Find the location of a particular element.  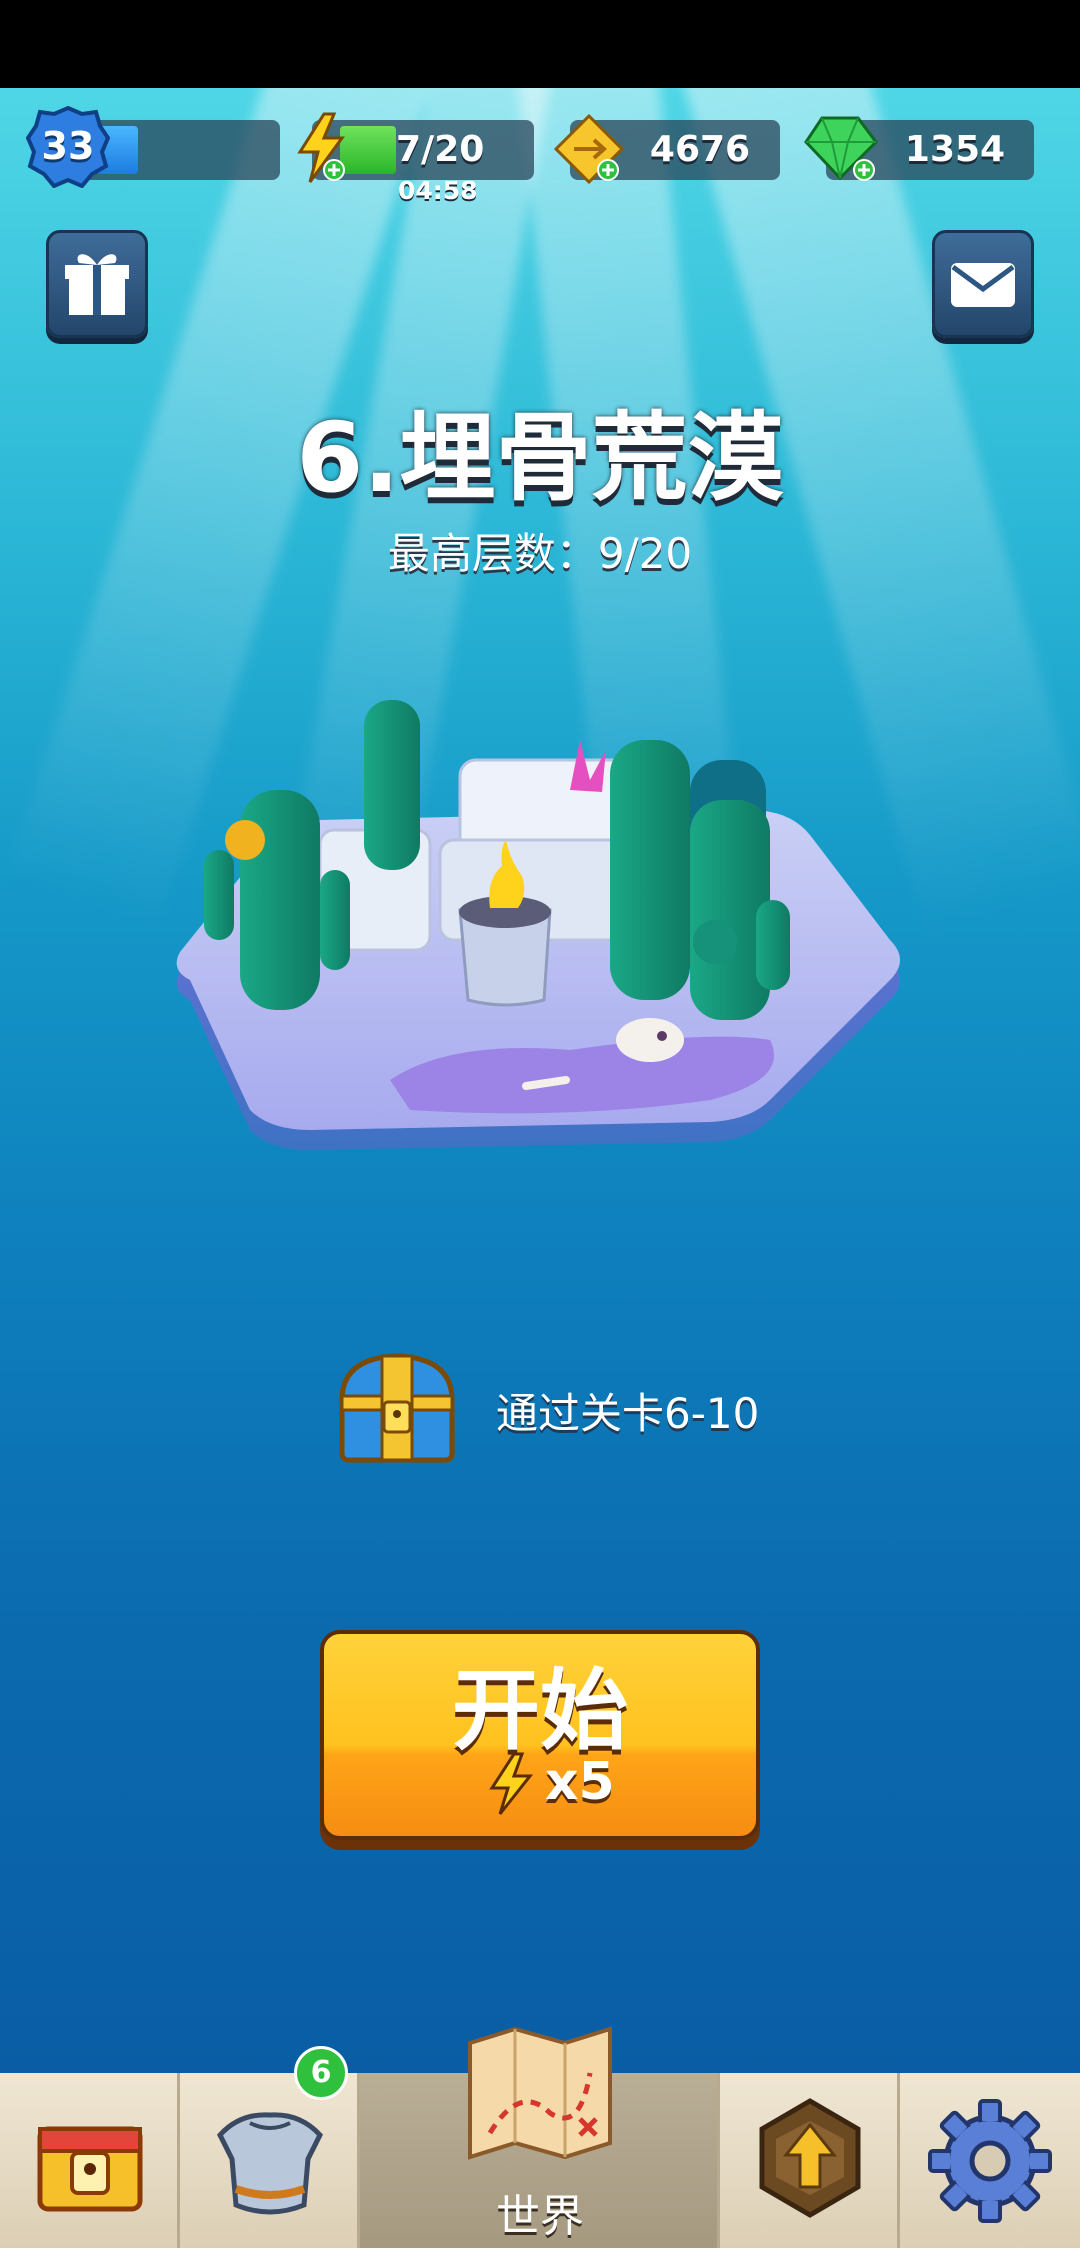

gem-value: 1354 is located at coordinates (955, 149).